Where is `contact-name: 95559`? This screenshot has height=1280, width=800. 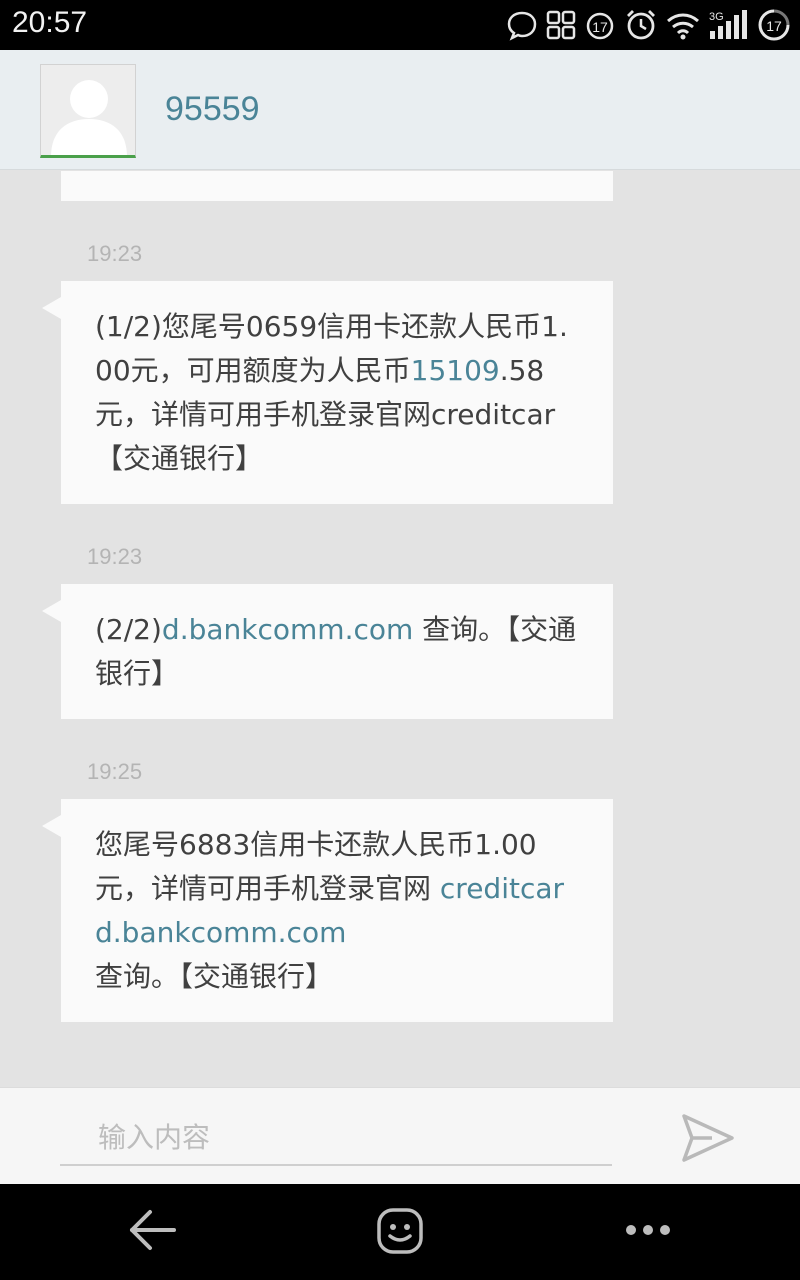 contact-name: 95559 is located at coordinates (212, 109).